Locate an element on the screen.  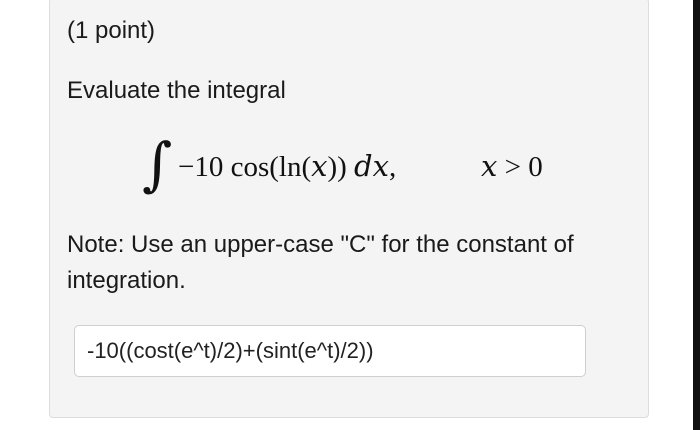
screen-edge is located at coordinates (696, 215).